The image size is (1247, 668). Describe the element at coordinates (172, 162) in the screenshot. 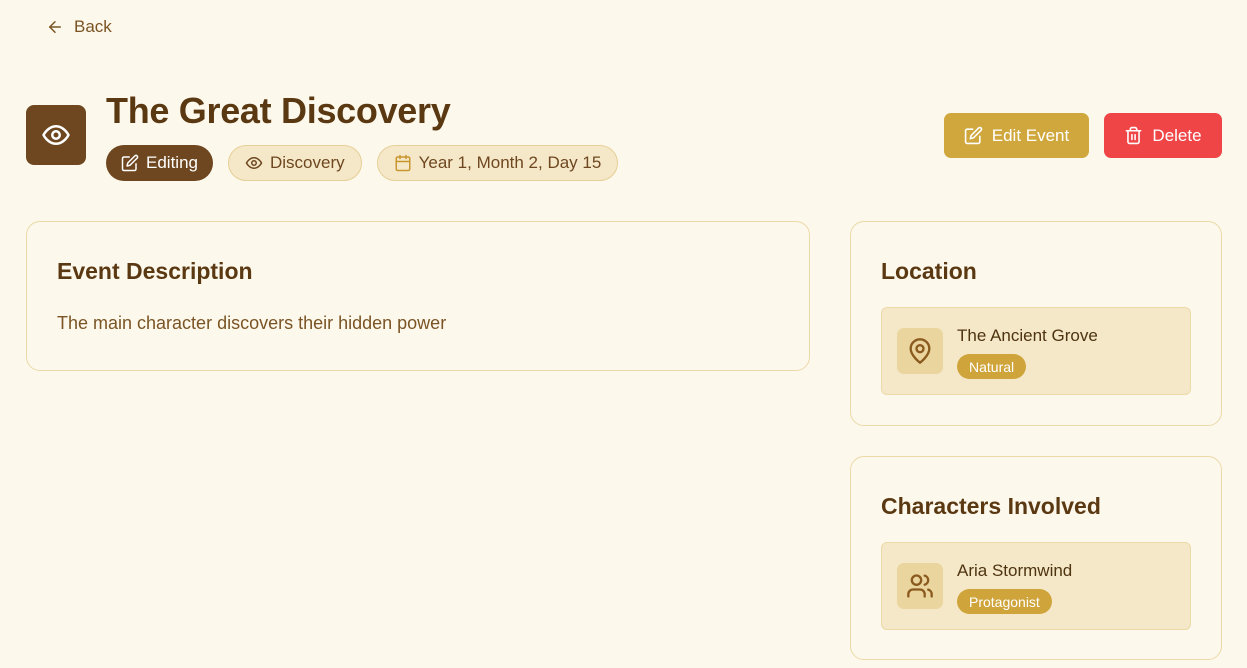

I see `editing-label: Editing` at that location.